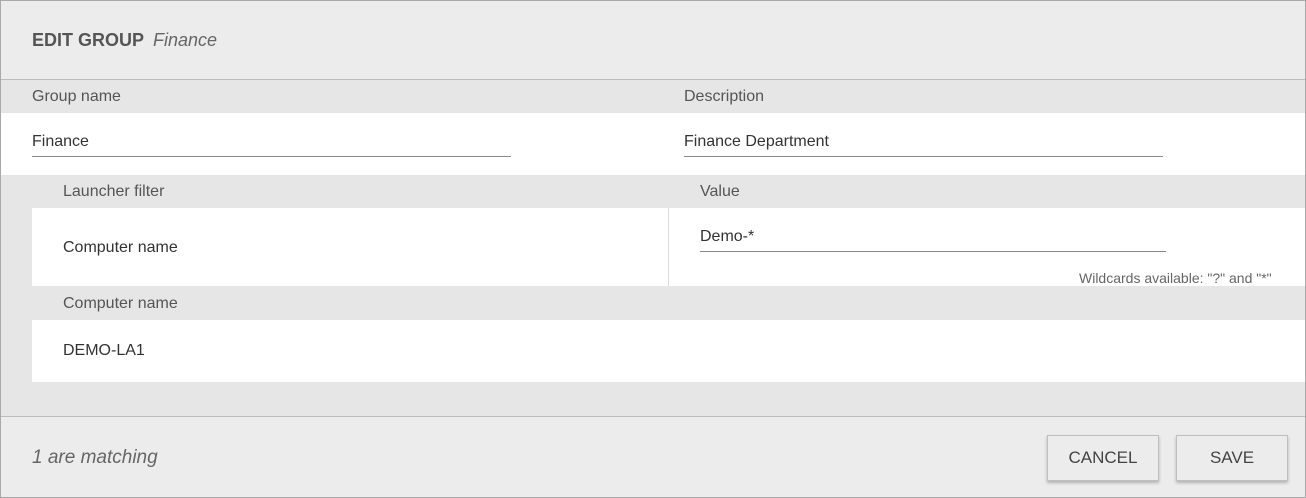  Describe the element at coordinates (114, 191) in the screenshot. I see `launcher-filter-label: Launcher filter` at that location.